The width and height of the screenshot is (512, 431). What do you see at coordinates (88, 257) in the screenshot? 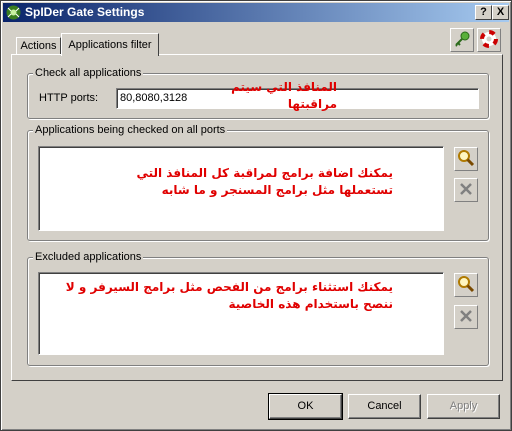
I see `excluded-group-label: Excluded applications` at bounding box center [88, 257].